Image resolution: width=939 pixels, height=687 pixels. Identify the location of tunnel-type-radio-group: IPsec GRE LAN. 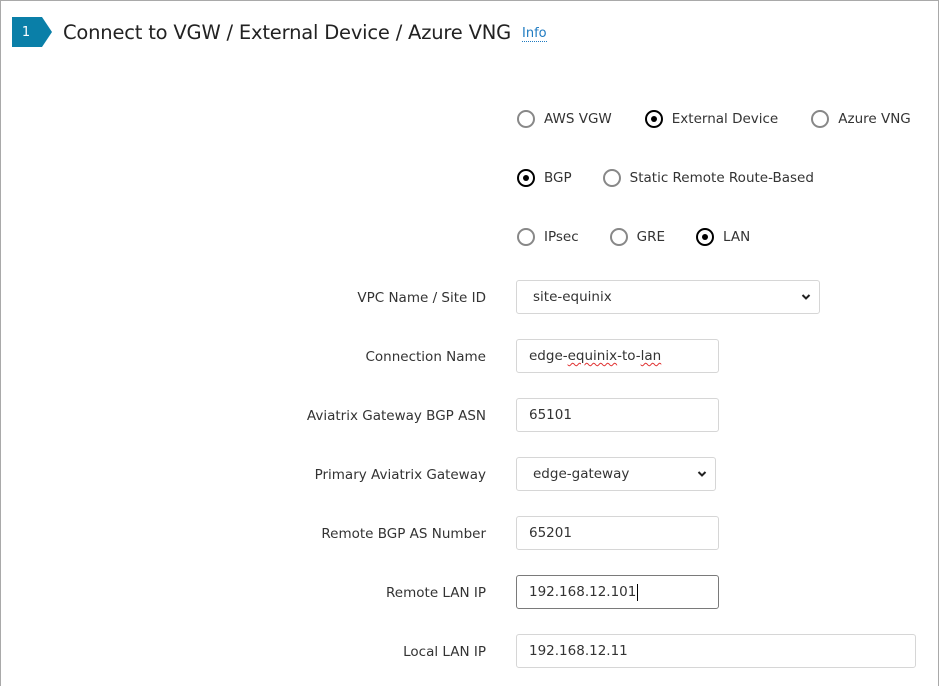
(633, 237).